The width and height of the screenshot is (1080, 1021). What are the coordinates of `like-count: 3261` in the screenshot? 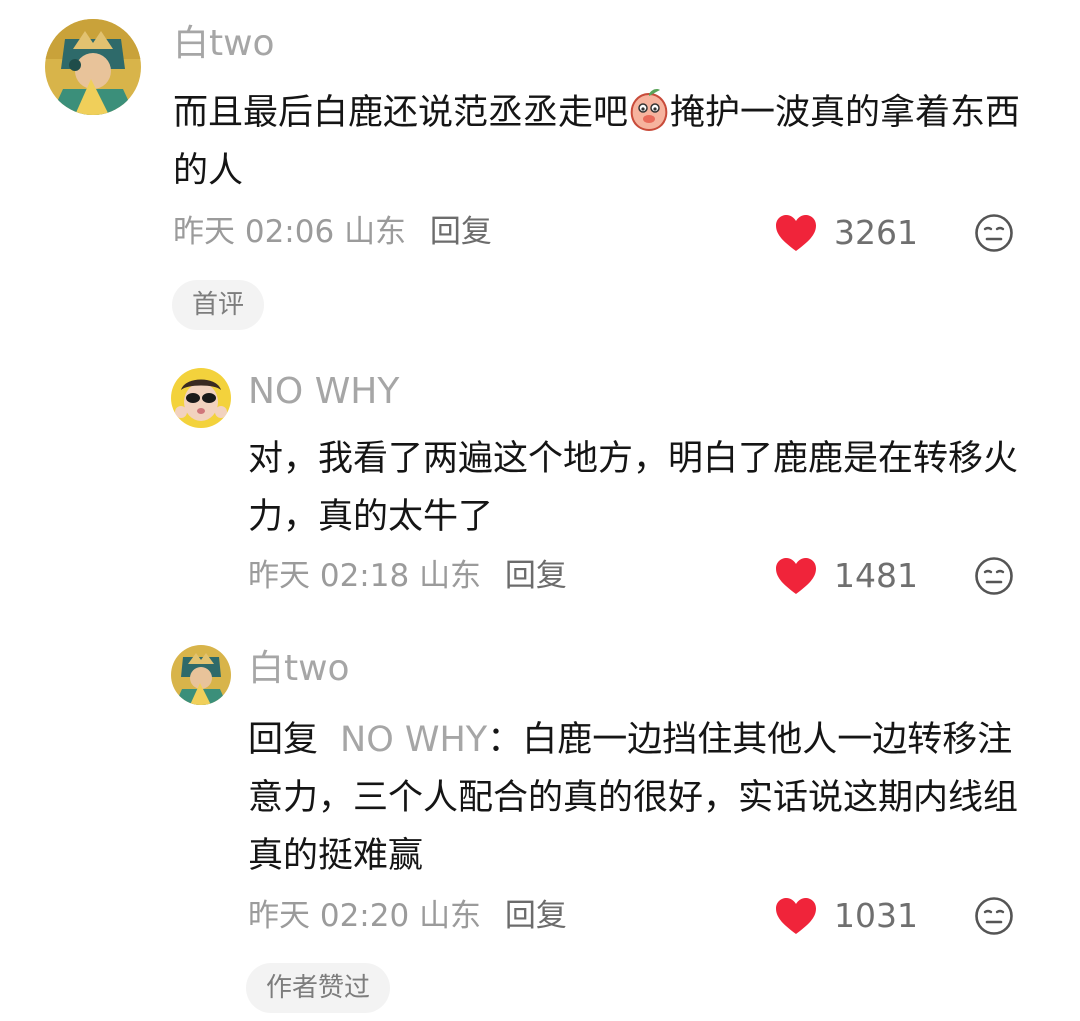 It's located at (876, 232).